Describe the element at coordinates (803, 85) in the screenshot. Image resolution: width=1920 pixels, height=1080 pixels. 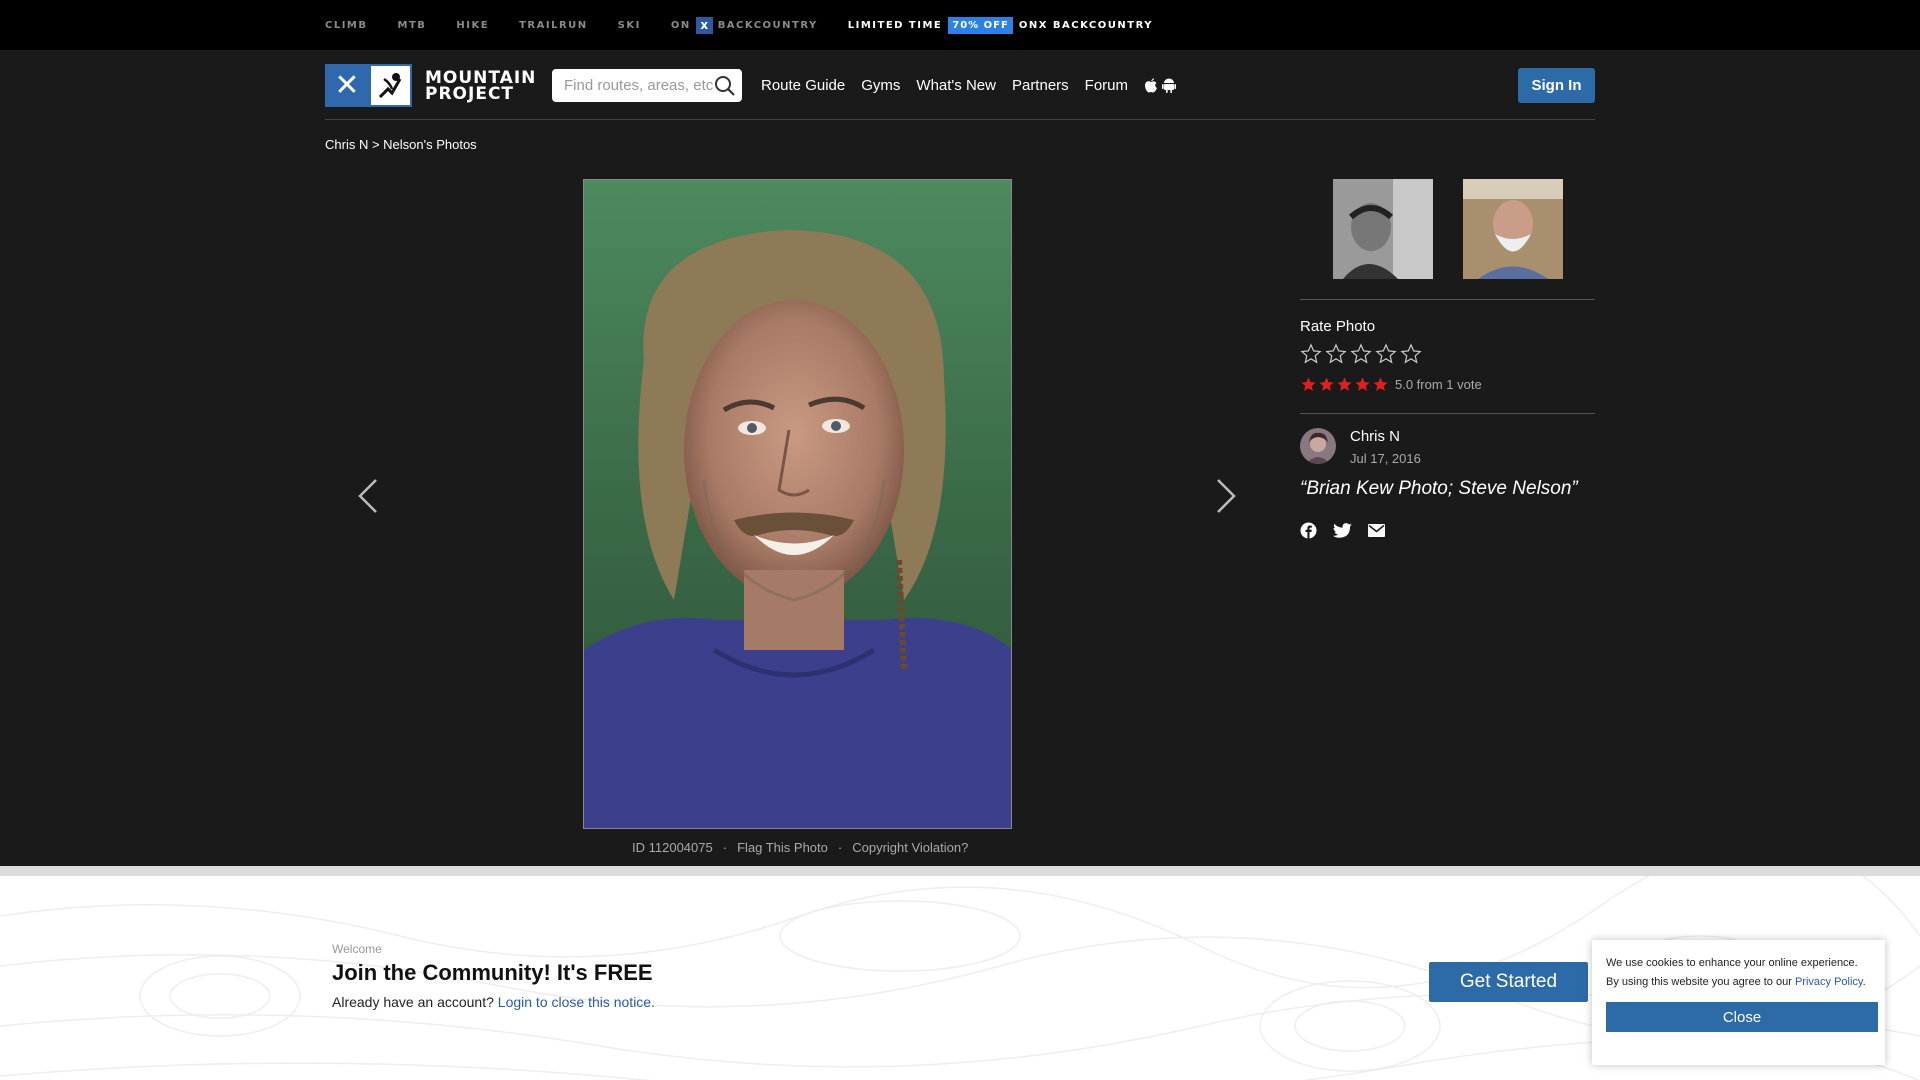
I see `nav-route-guide: Route Guide` at that location.